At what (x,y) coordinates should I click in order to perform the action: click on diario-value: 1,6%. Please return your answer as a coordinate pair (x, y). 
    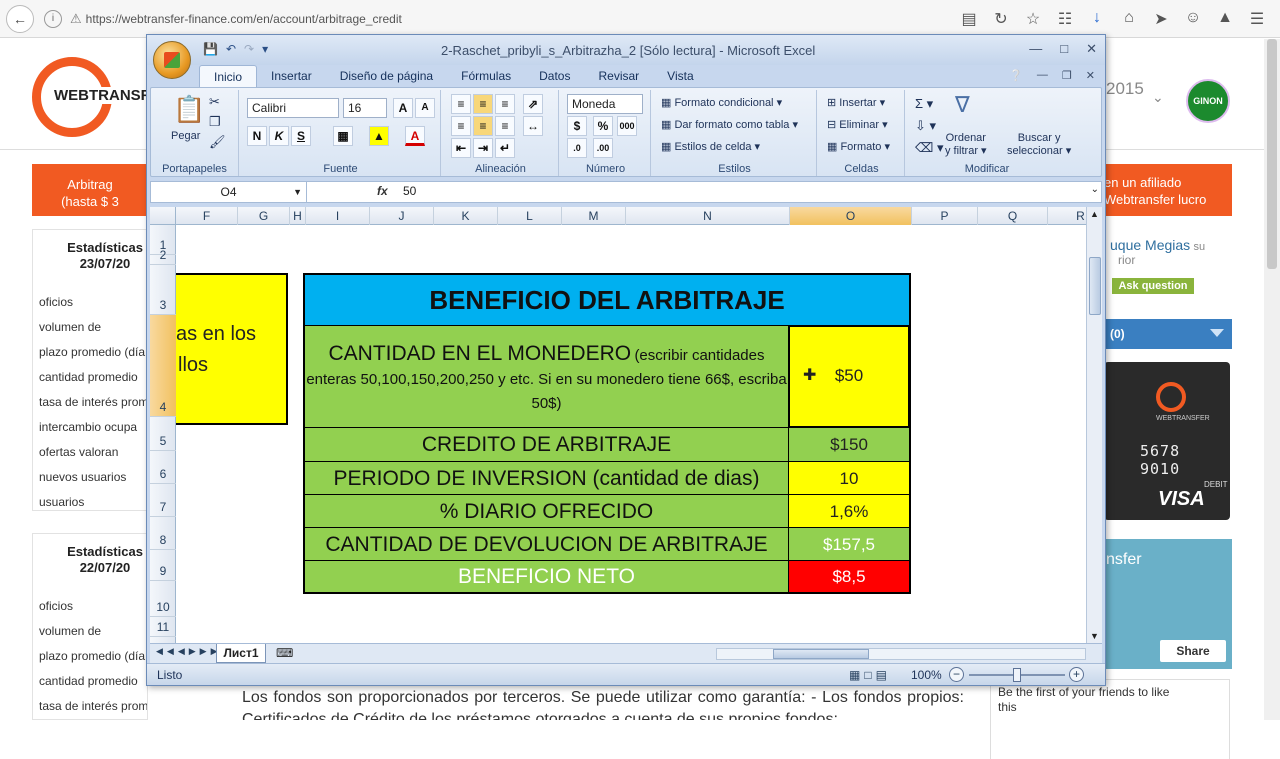
    Looking at the image, I should click on (849, 511).